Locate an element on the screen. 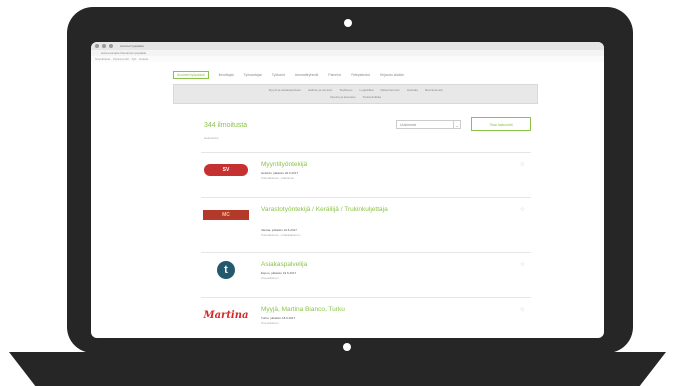 This screenshot has width=675, height=386. job-title: Myyjä, Martina Bianco, Turku is located at coordinates (381, 310).